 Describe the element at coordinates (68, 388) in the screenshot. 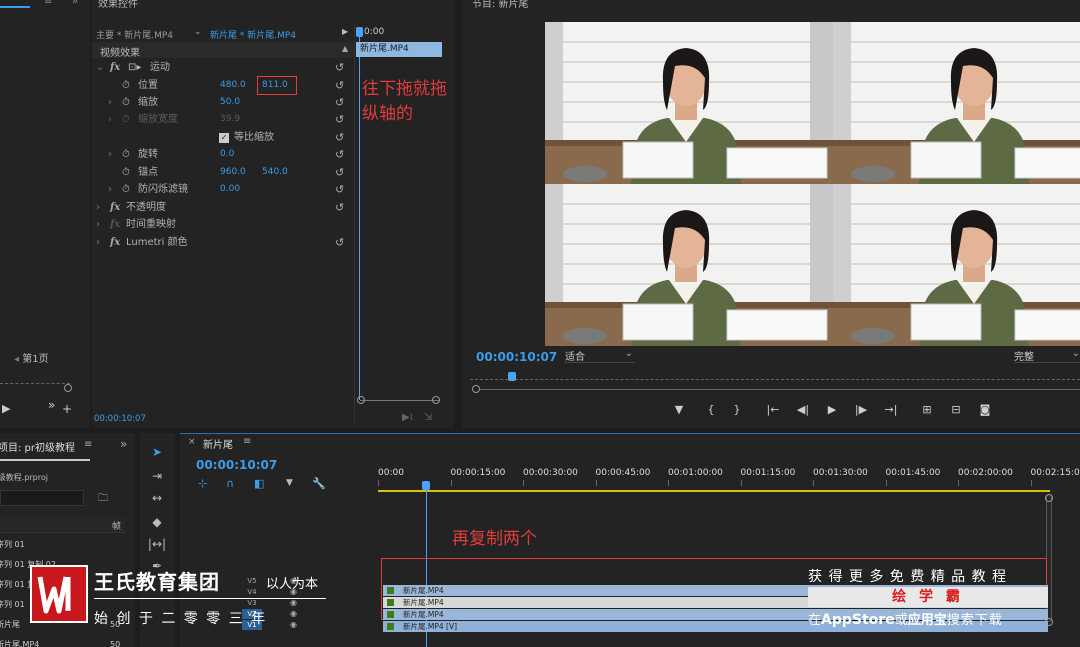

I see `scrub-end-icon` at that location.